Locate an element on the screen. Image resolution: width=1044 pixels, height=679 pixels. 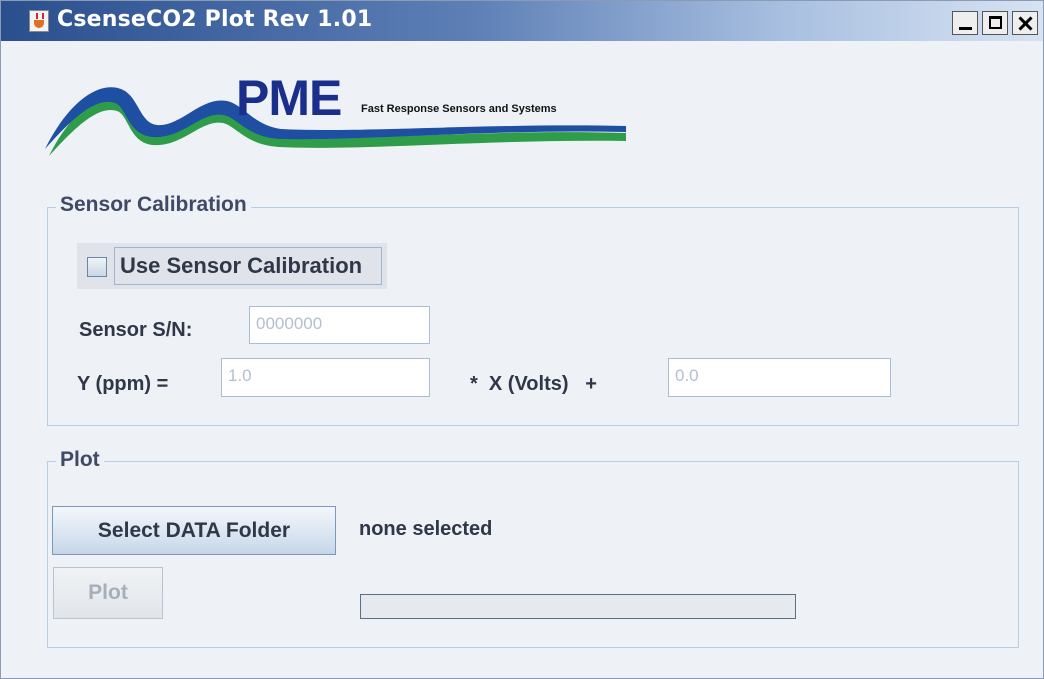
plot-button: Plot is located at coordinates (108, 593).